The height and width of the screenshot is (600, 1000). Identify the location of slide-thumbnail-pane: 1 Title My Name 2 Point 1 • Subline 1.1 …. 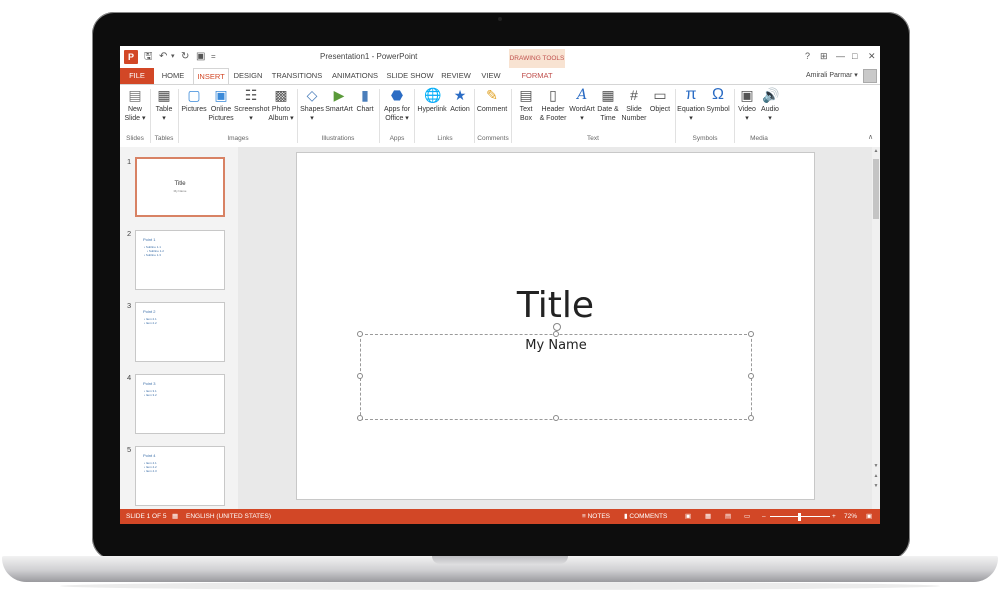
(179, 328).